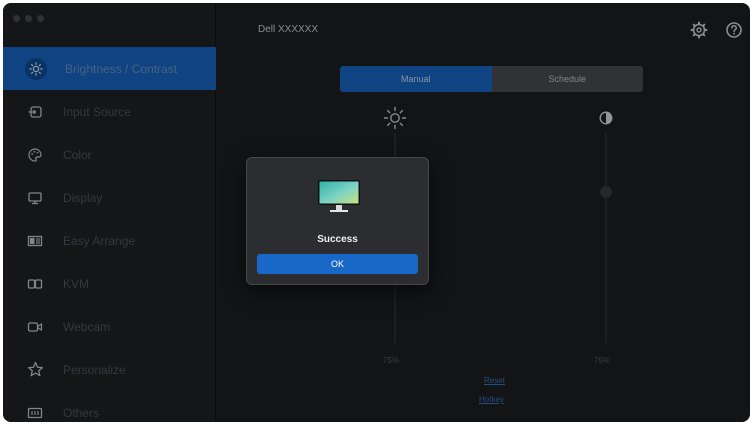  Describe the element at coordinates (337, 239) in the screenshot. I see `dialog-title: Success` at that location.